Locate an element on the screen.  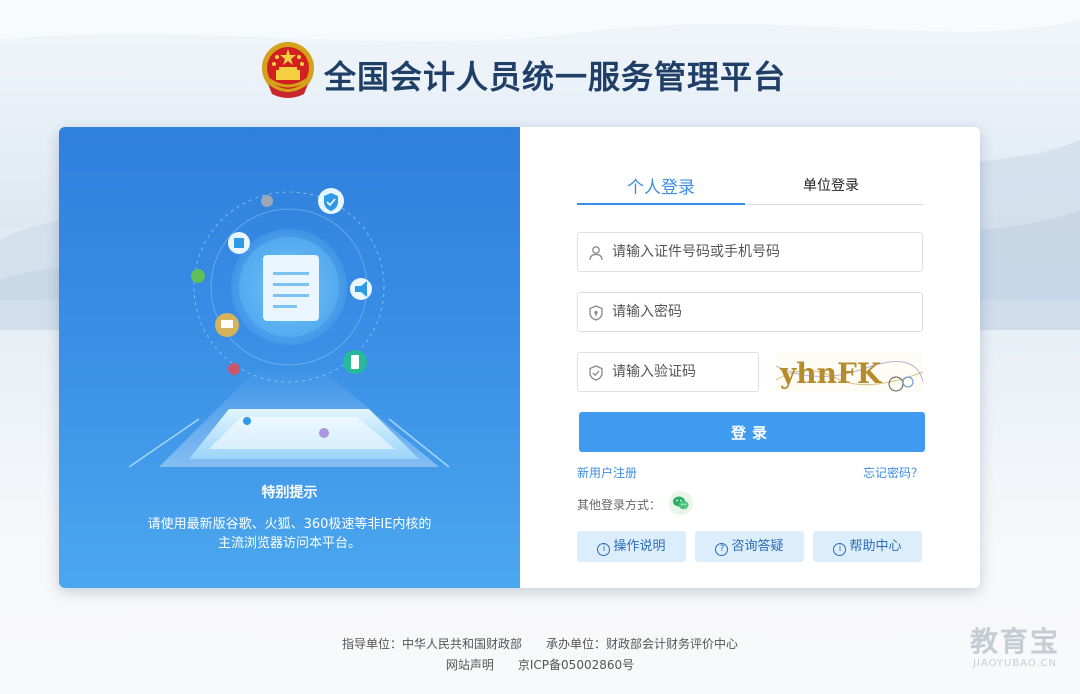
tab-organization-login-label: 单位登录 is located at coordinates (831, 186).